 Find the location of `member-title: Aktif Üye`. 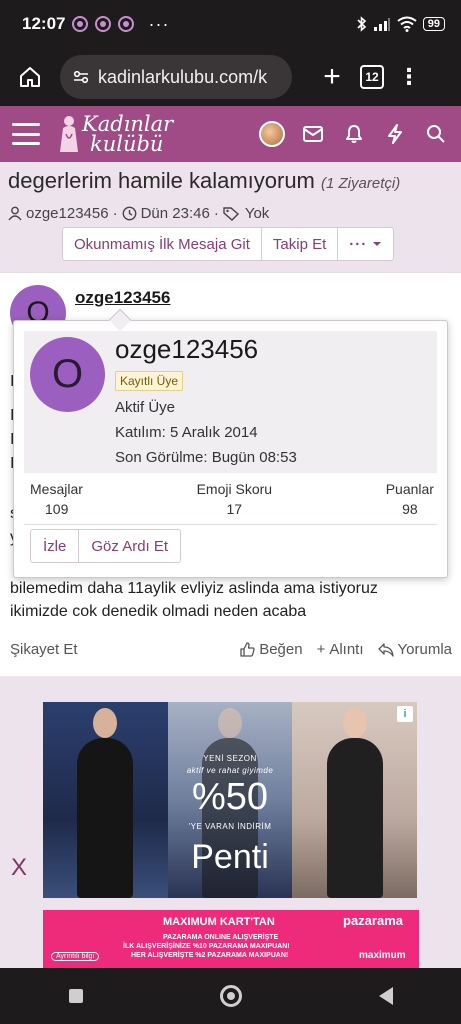

member-title: Aktif Üye is located at coordinates (145, 407).